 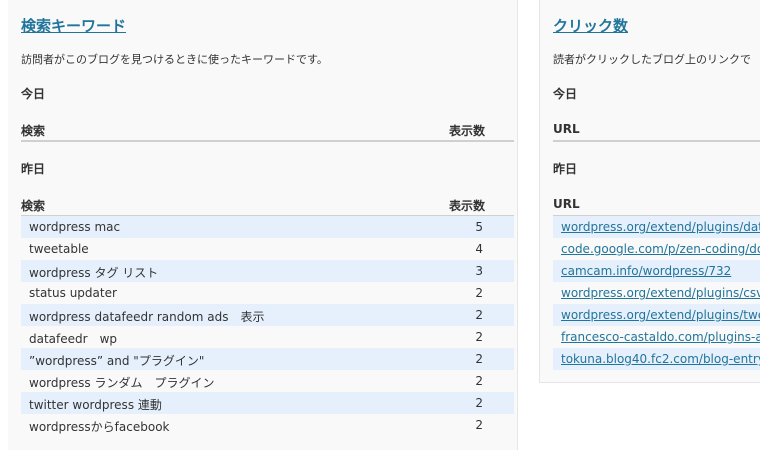 I want to click on search-keywords-description: 訪問者がこのブログを見つけるときに使ったキーワードです。, so click(x=174, y=59).